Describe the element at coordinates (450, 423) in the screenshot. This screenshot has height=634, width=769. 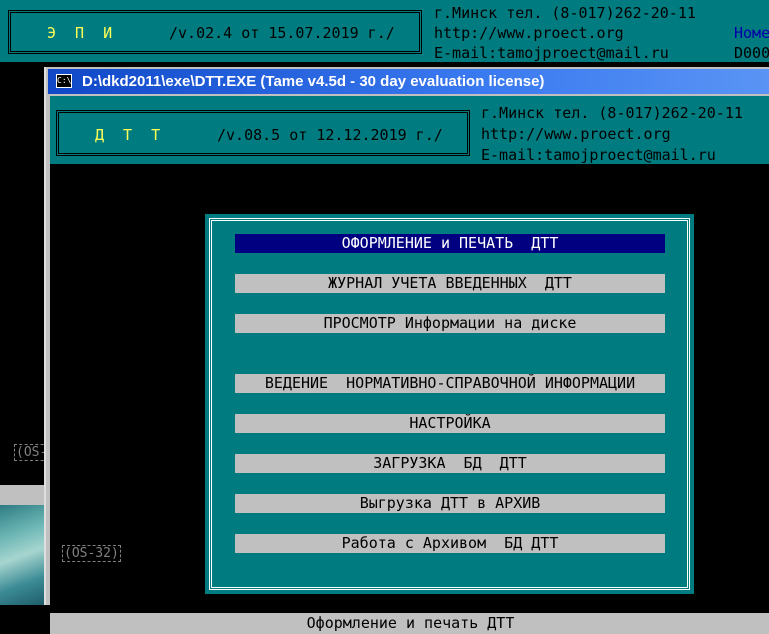
I see `menu-item-settings: НАСТРОЙКА` at that location.